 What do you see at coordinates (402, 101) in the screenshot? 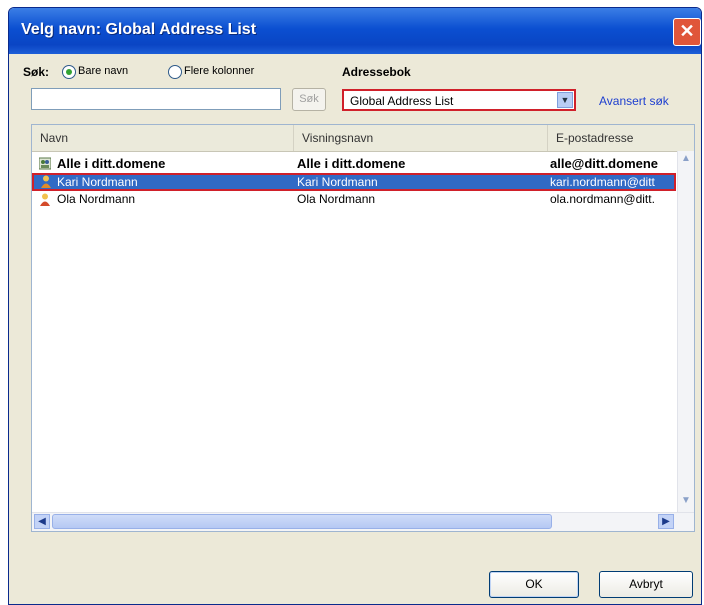
I see `addressbook-selected-value: Global Address List` at bounding box center [402, 101].